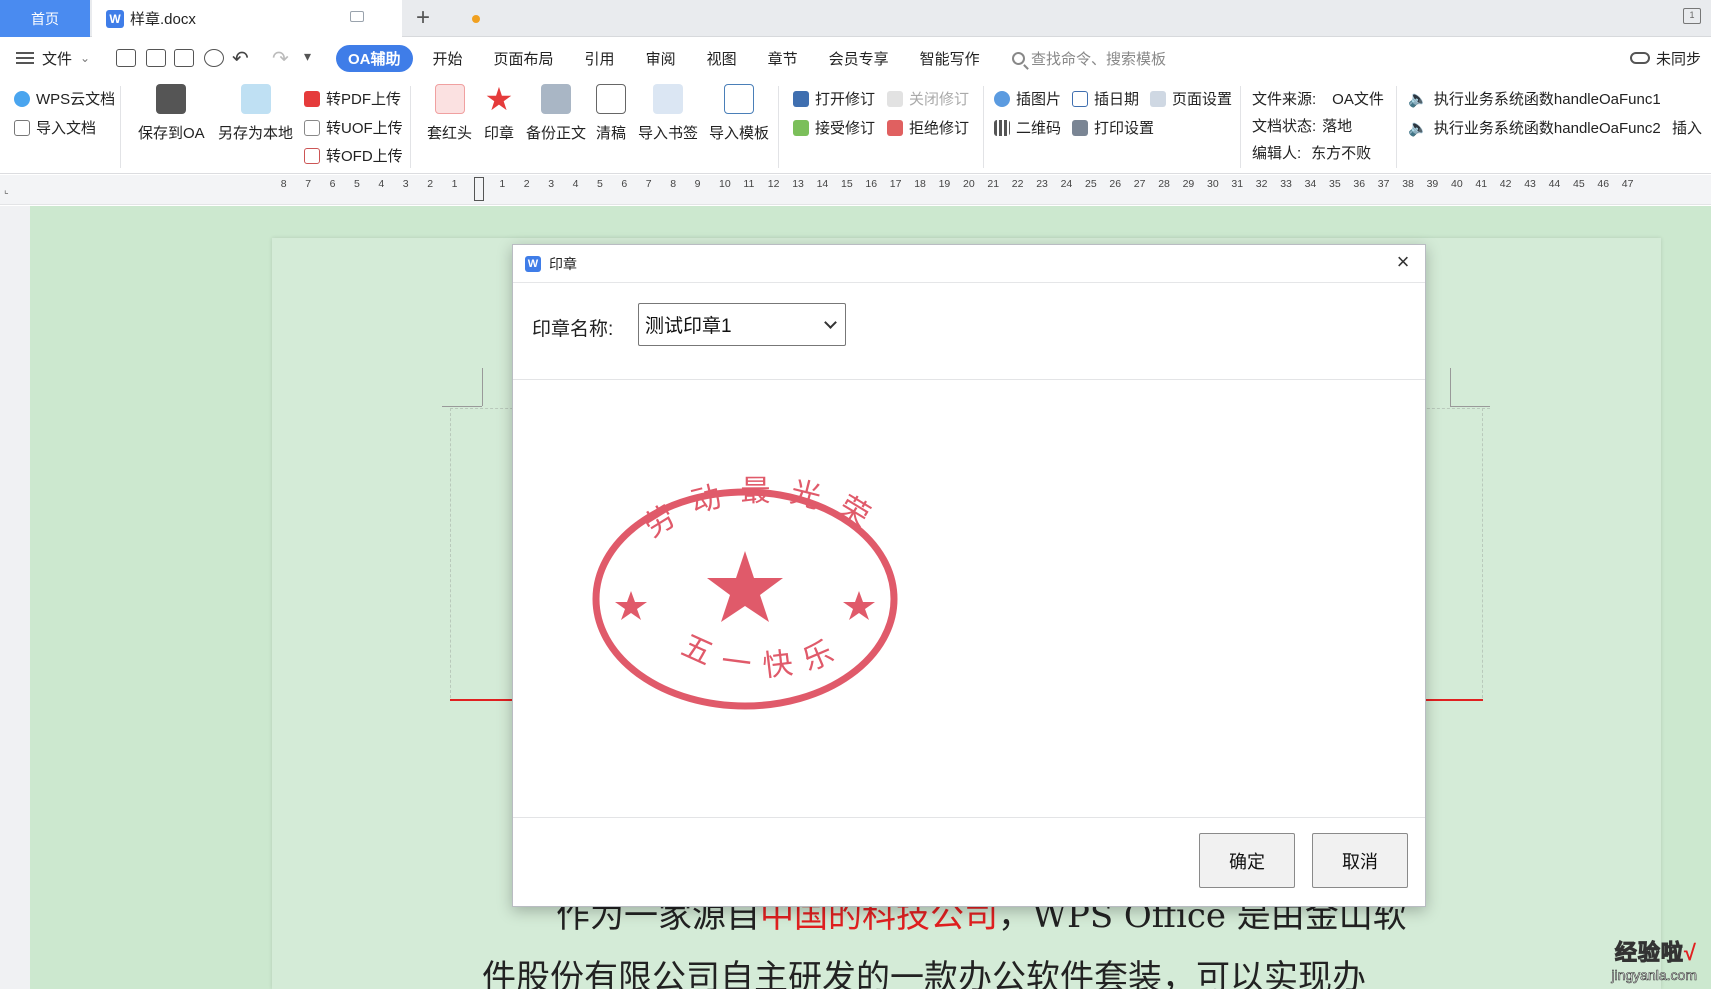 This screenshot has width=1711, height=989. I want to click on ruler-number: 6, so click(332, 184).